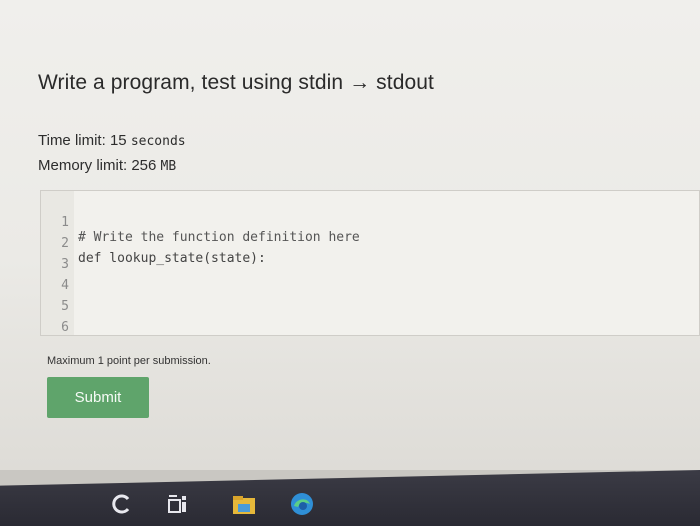  What do you see at coordinates (158, 141) in the screenshot?
I see `time-limit-unit: seconds` at bounding box center [158, 141].